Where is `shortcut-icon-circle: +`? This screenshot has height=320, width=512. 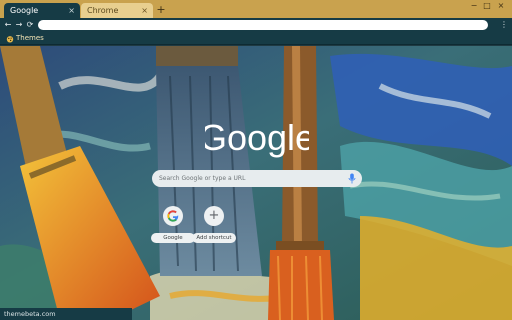
shortcut-icon-circle: + is located at coordinates (214, 216).